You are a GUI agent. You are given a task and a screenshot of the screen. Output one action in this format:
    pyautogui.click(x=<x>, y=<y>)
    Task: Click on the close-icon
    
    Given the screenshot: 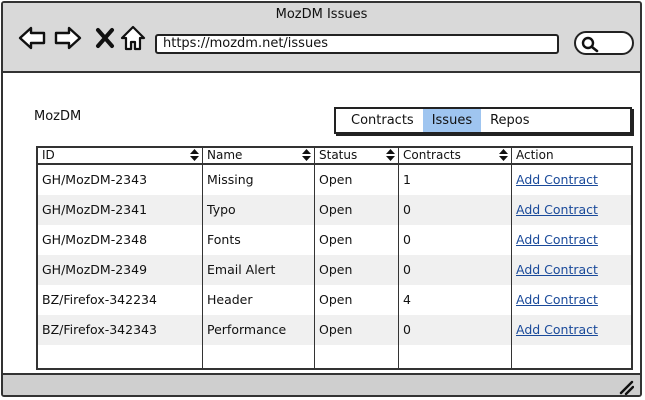 What is the action you would take?
    pyautogui.click(x=106, y=38)
    